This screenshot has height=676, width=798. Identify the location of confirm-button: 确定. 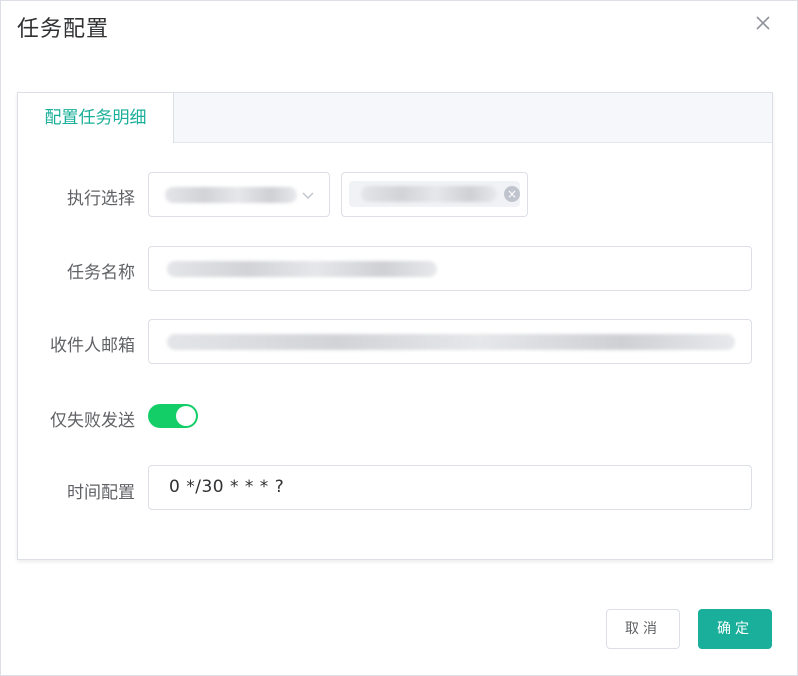
(735, 629).